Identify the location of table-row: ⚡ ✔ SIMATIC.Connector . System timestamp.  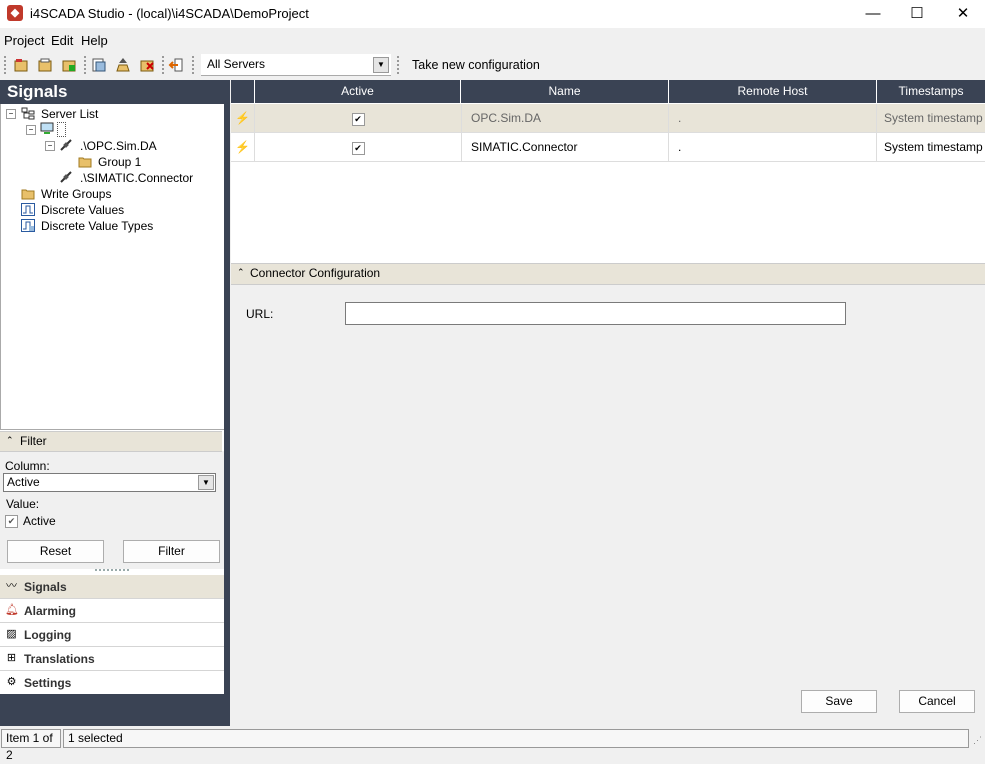
(608, 147).